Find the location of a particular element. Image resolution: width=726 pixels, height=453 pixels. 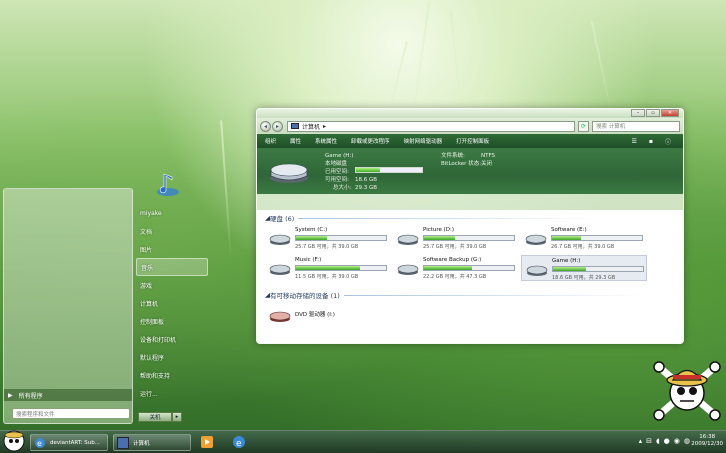

arrow-right-icon: ▶ is located at coordinates (10, 395).